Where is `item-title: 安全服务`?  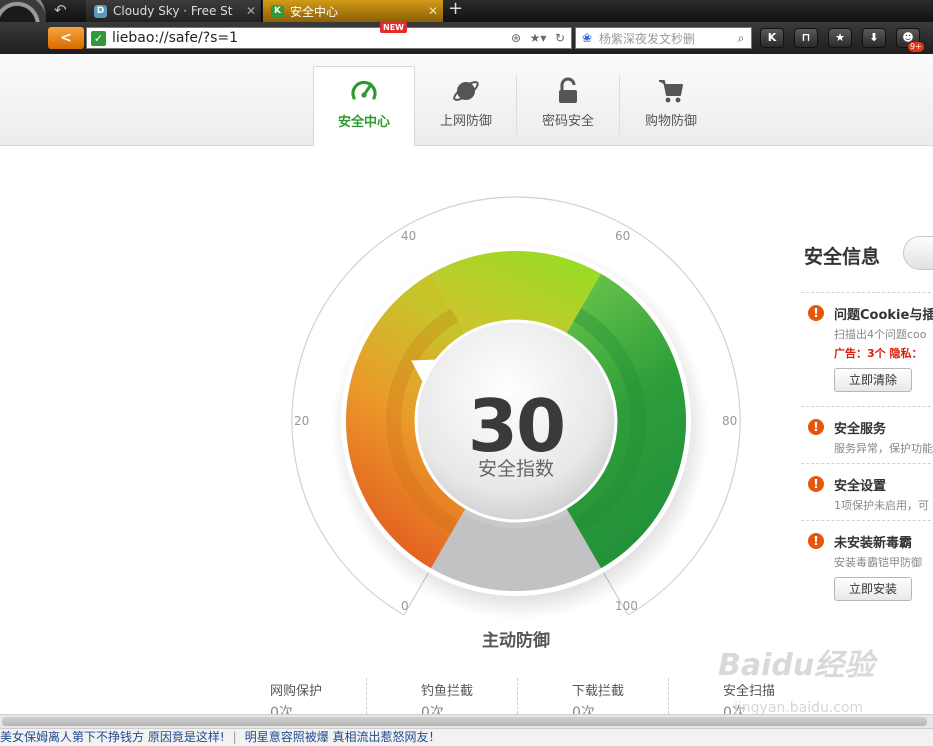
item-title: 安全服务 is located at coordinates (860, 429).